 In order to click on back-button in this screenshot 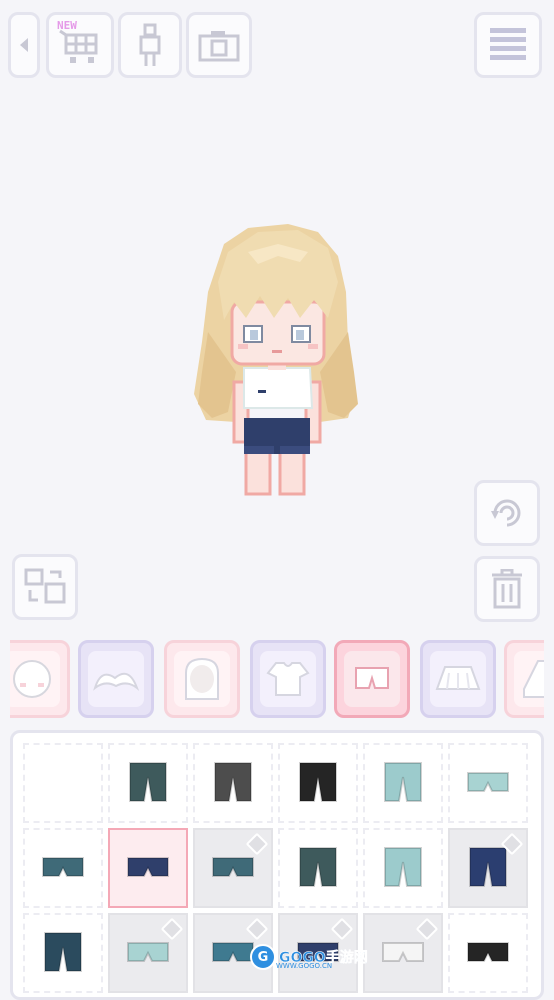, I will do `click(24, 45)`.